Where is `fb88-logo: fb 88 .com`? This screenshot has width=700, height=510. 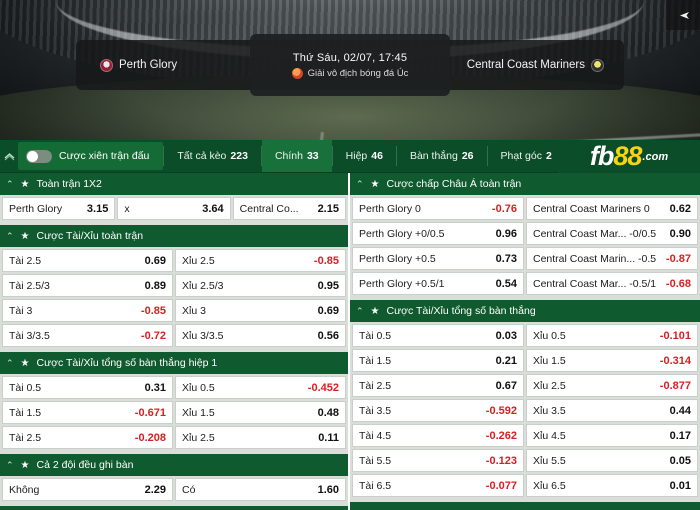
fb88-logo: fb 88 .com is located at coordinates (629, 156).